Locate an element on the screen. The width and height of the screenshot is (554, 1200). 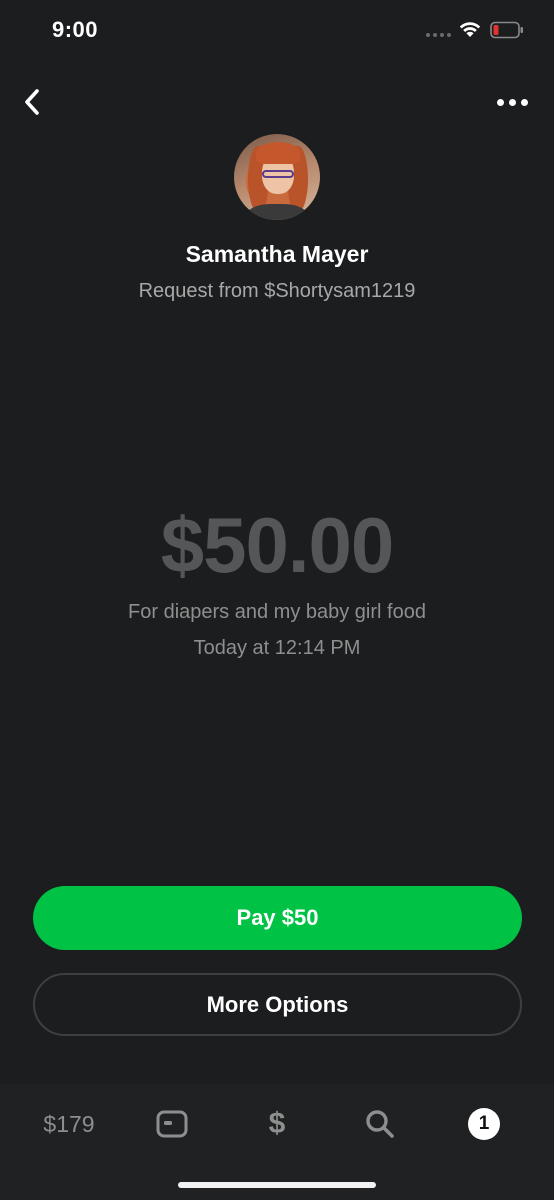
tab-card is located at coordinates (172, 1124).